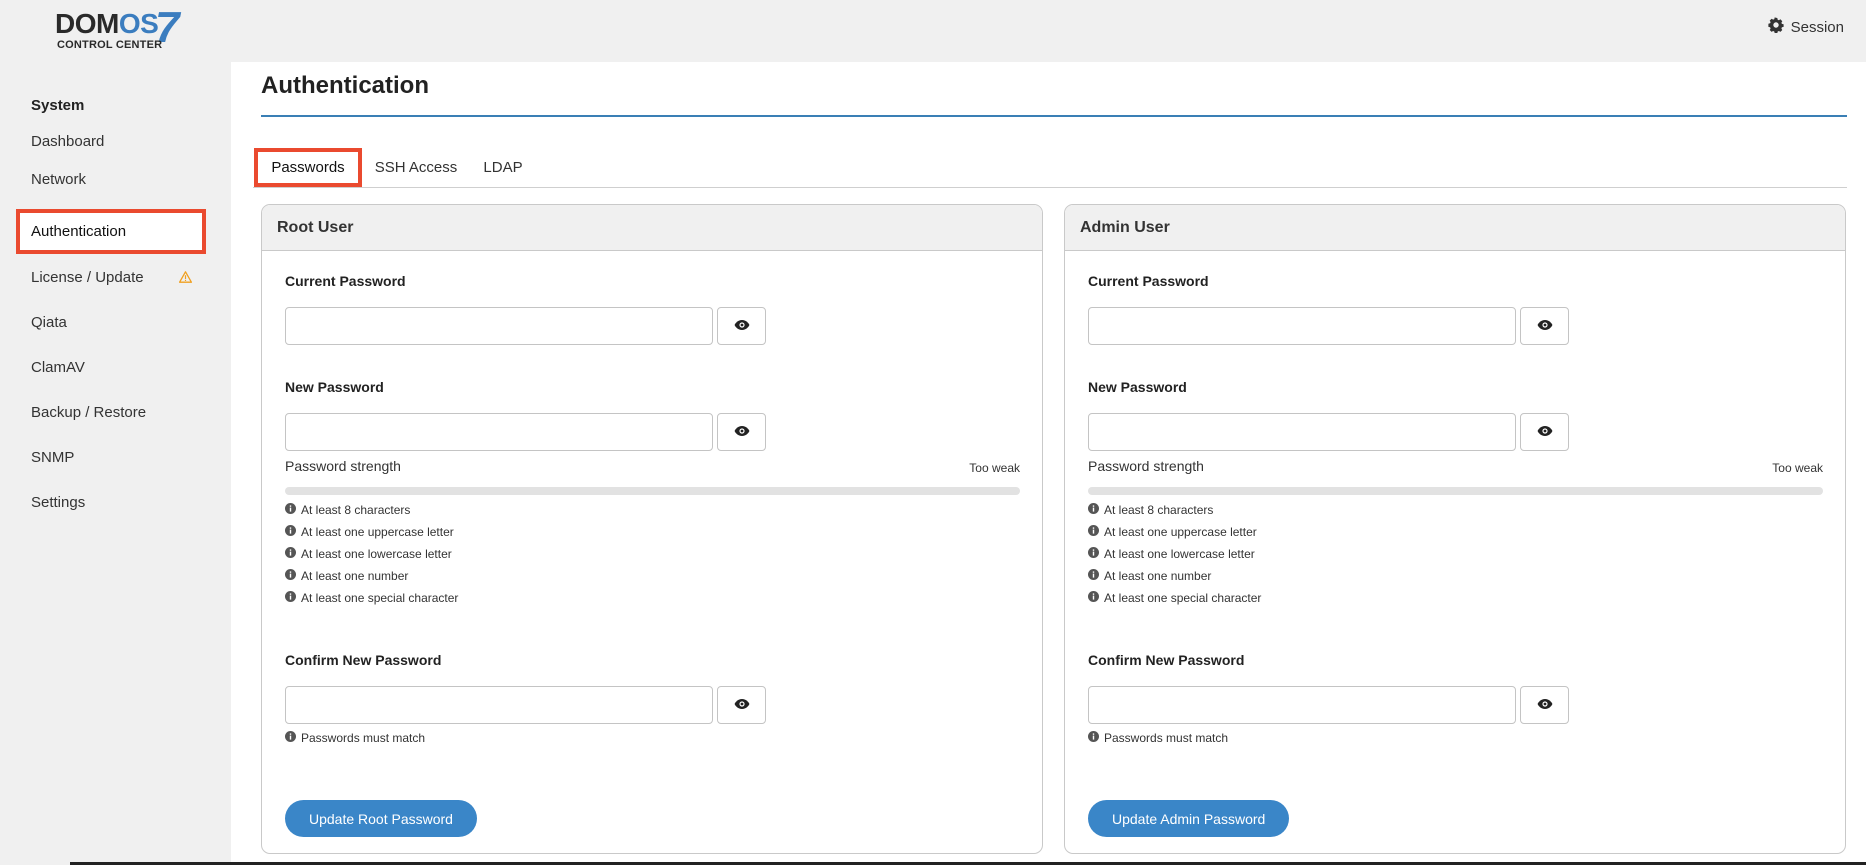  I want to click on sidebar-item-label: Settings, so click(58, 502).